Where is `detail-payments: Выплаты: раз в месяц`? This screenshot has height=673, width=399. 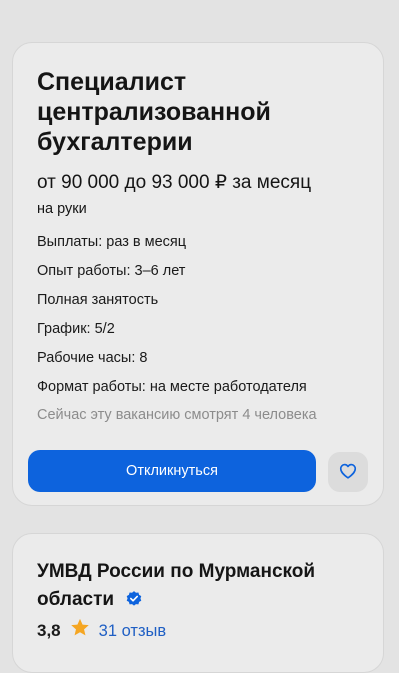 detail-payments: Выплаты: раз в месяц is located at coordinates (112, 242).